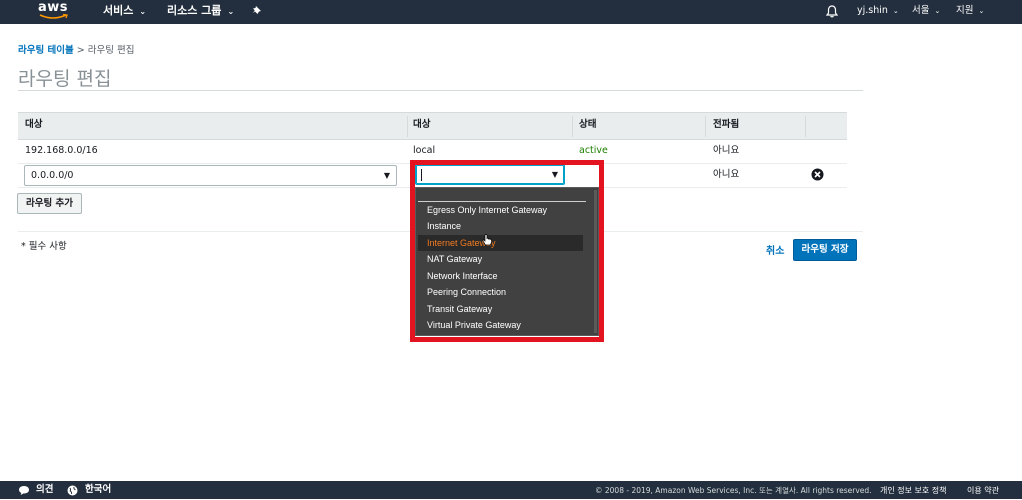 The height and width of the screenshot is (500, 1022). What do you see at coordinates (588, 124) in the screenshot?
I see `header-status: 상태` at bounding box center [588, 124].